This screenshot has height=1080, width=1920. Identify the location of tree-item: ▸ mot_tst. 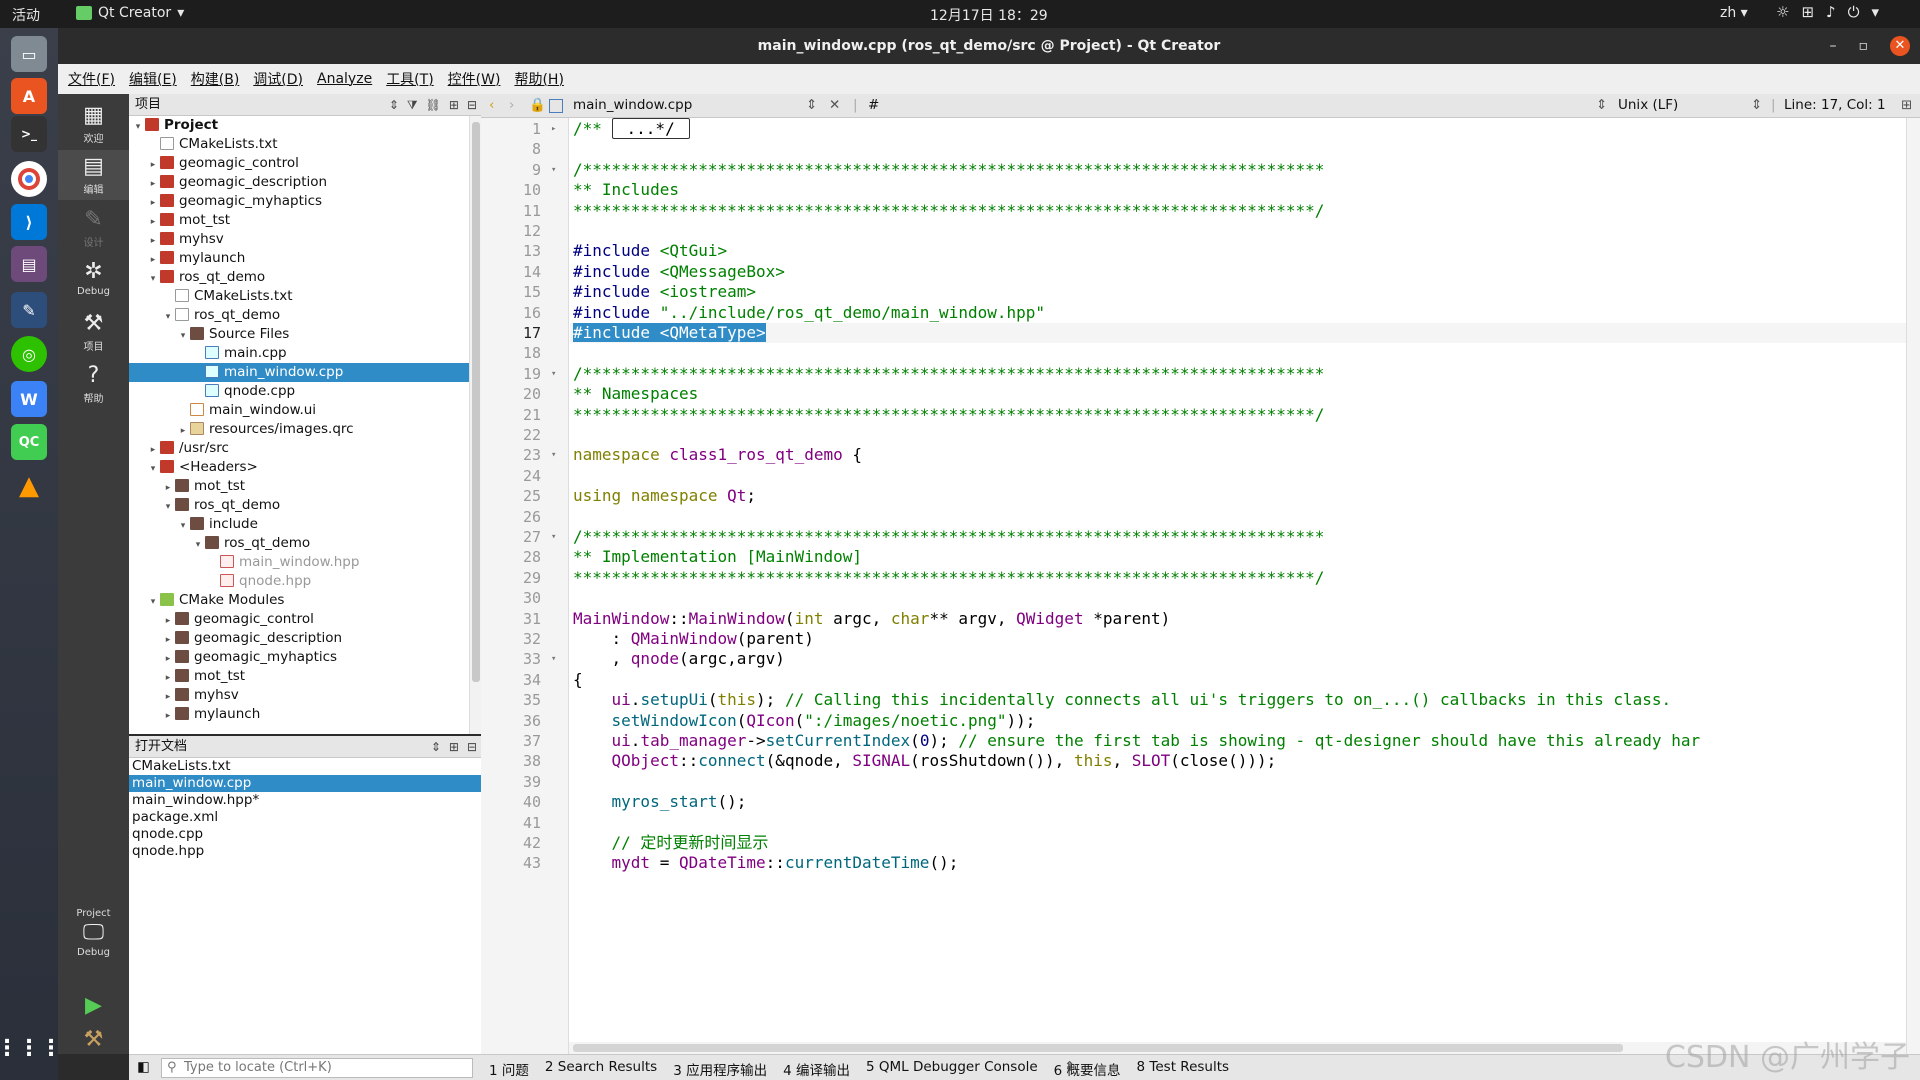
(305, 676).